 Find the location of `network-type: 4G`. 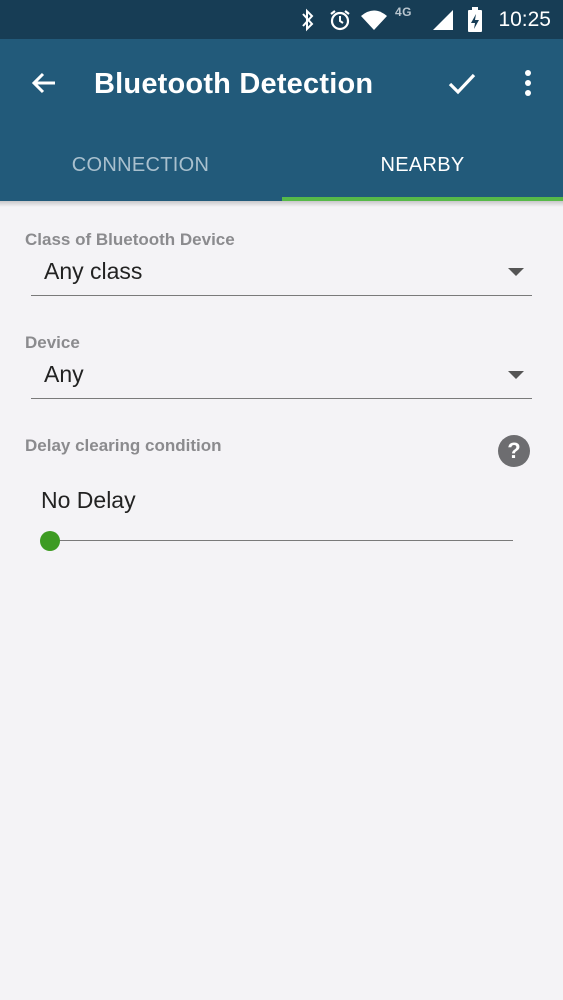

network-type: 4G is located at coordinates (404, 12).